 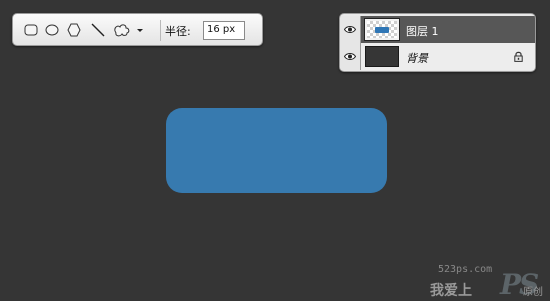 I want to click on ellipse-tool-icon, so click(x=52, y=30).